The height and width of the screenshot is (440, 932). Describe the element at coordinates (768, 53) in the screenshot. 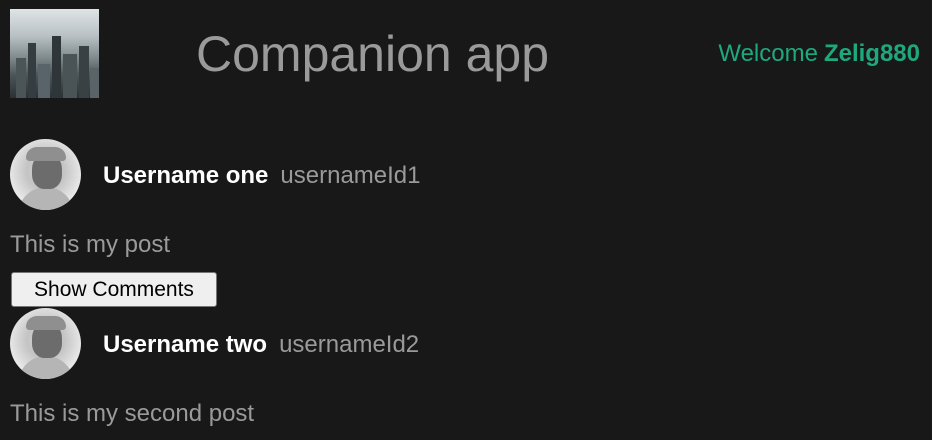

I see `welcome-label: Welcome` at that location.